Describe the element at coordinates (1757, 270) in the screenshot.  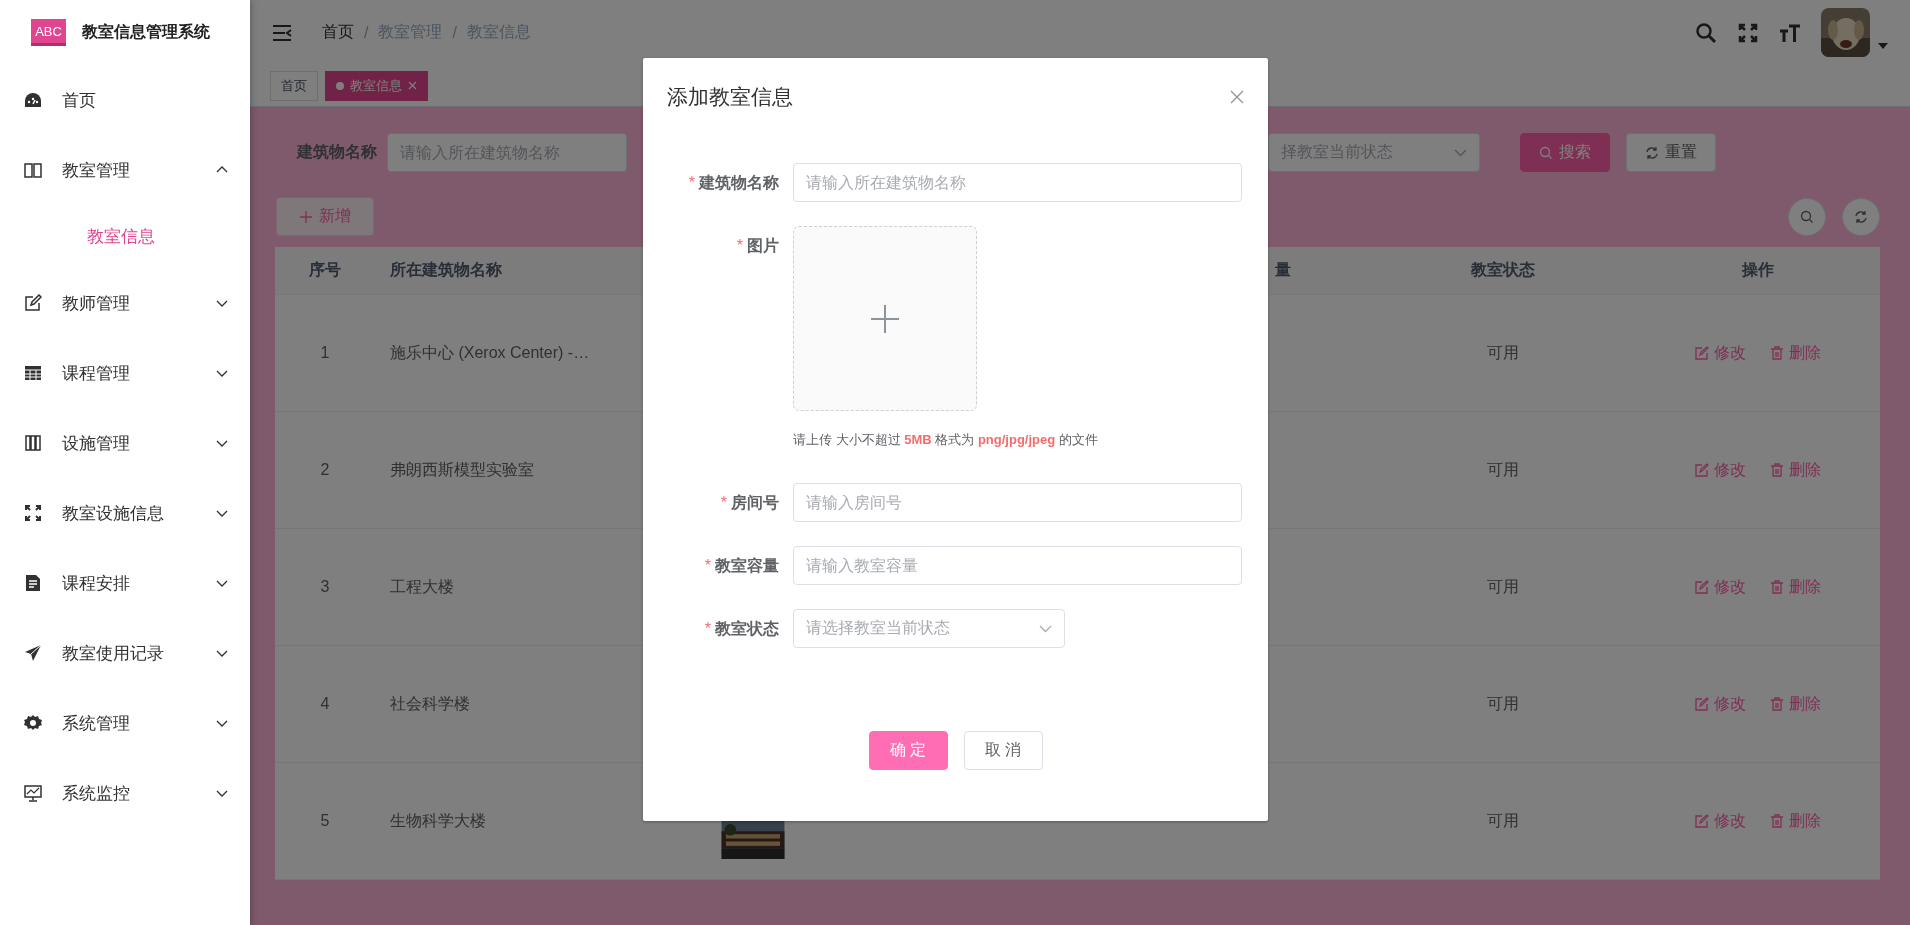
I see `column-header: 操作` at that location.